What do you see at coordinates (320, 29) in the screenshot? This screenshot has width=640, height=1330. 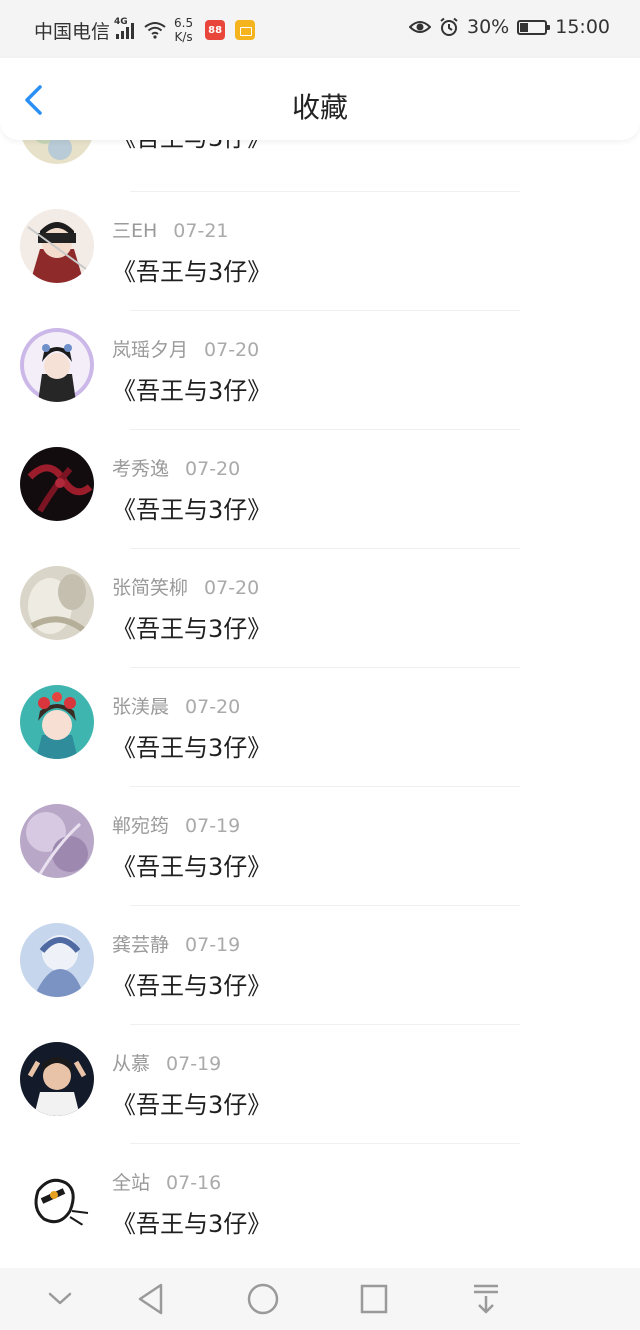 I see `status-bar: 中国电信 4G 6.5 K/s 88 30% 15:00` at bounding box center [320, 29].